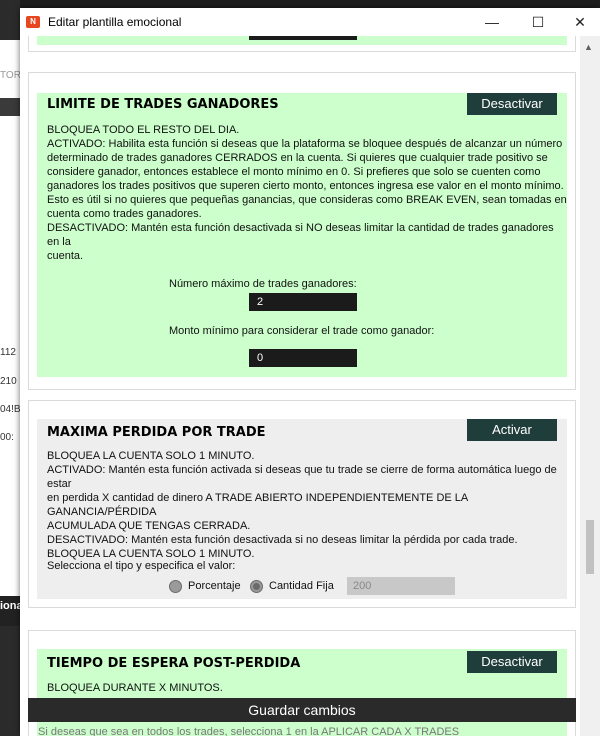 This screenshot has width=600, height=736. I want to click on window-title: Editar plantilla emocional, so click(115, 22).